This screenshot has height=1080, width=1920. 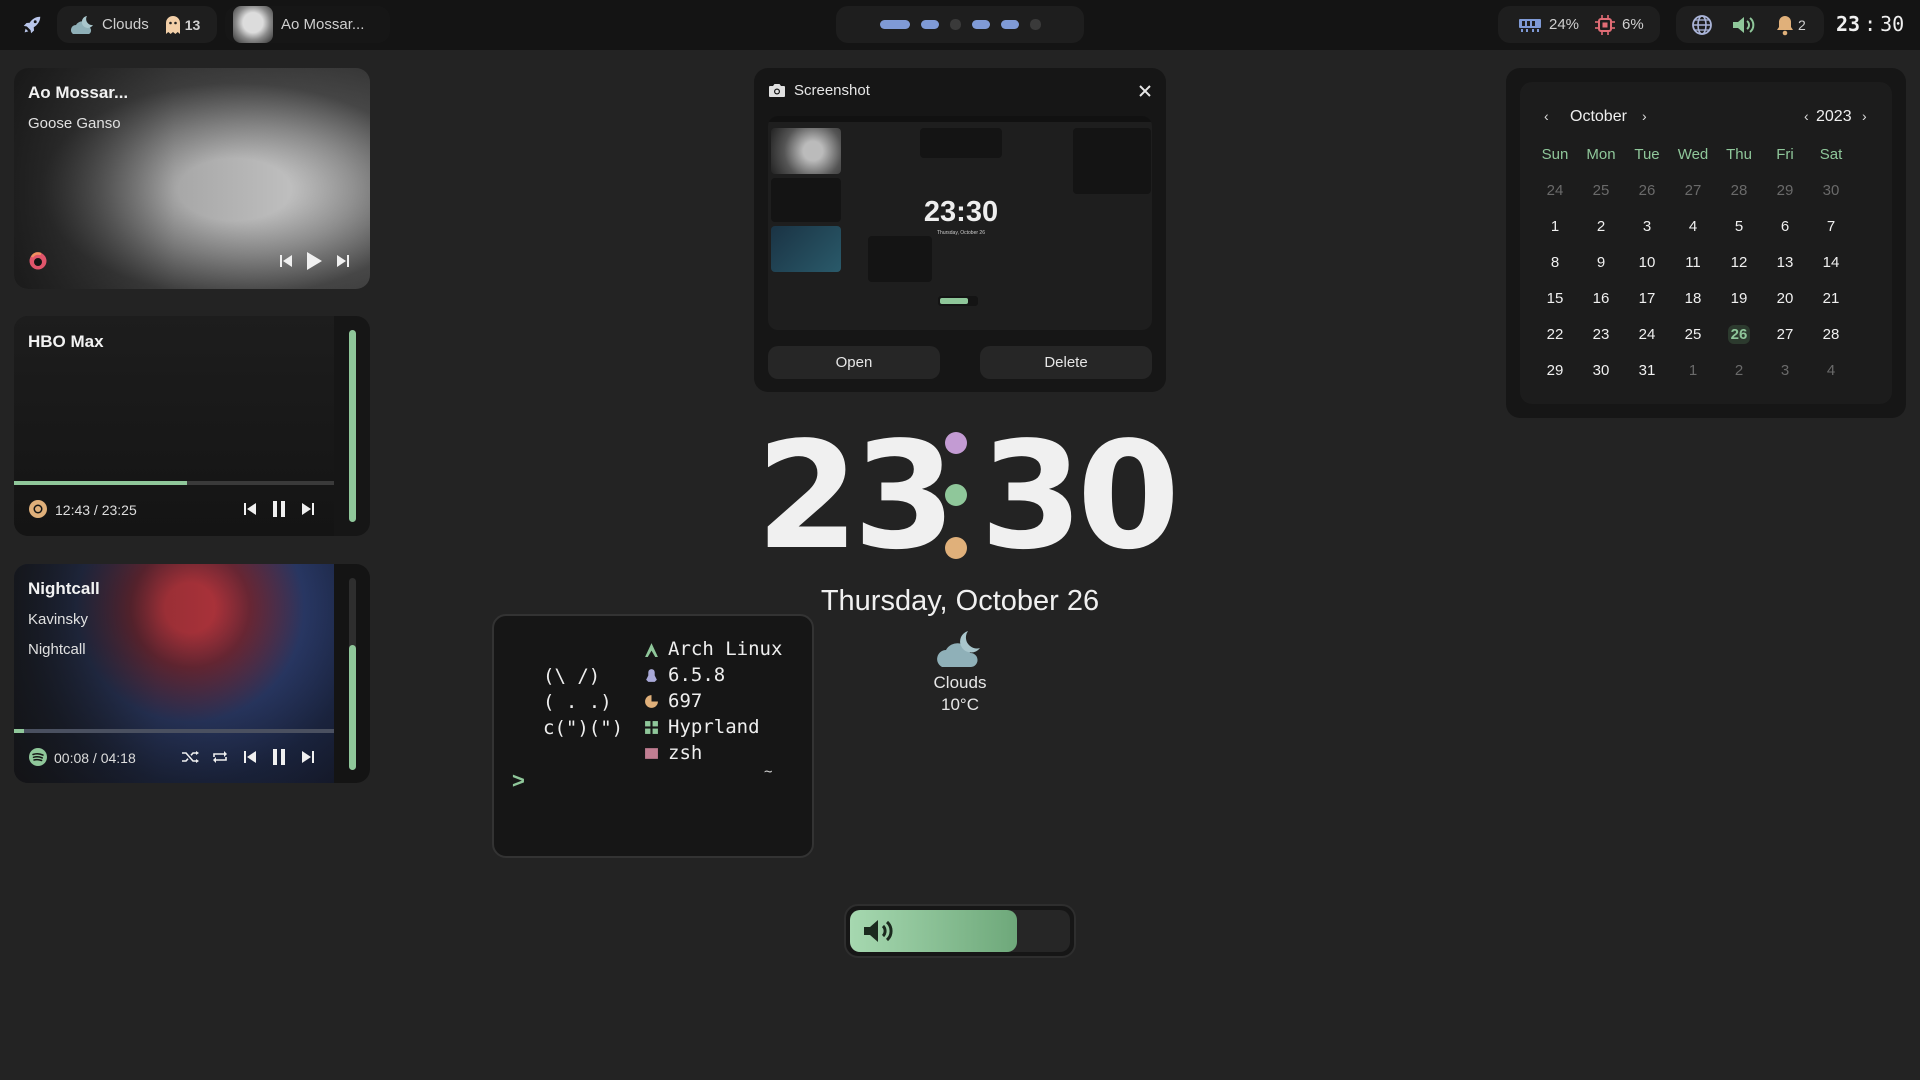 What do you see at coordinates (1785, 298) in the screenshot?
I see `calendar-day: 20` at bounding box center [1785, 298].